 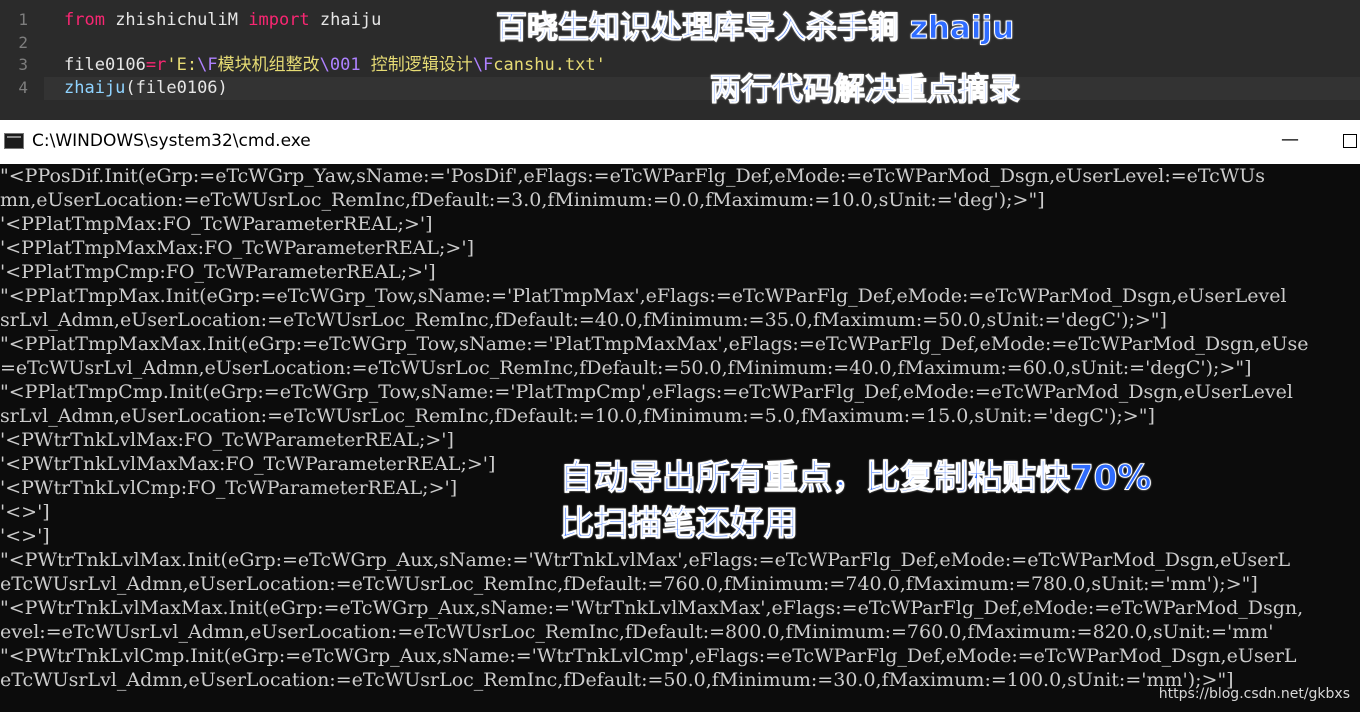 What do you see at coordinates (161, 65) in the screenshot?
I see `raw-prefix: r` at bounding box center [161, 65].